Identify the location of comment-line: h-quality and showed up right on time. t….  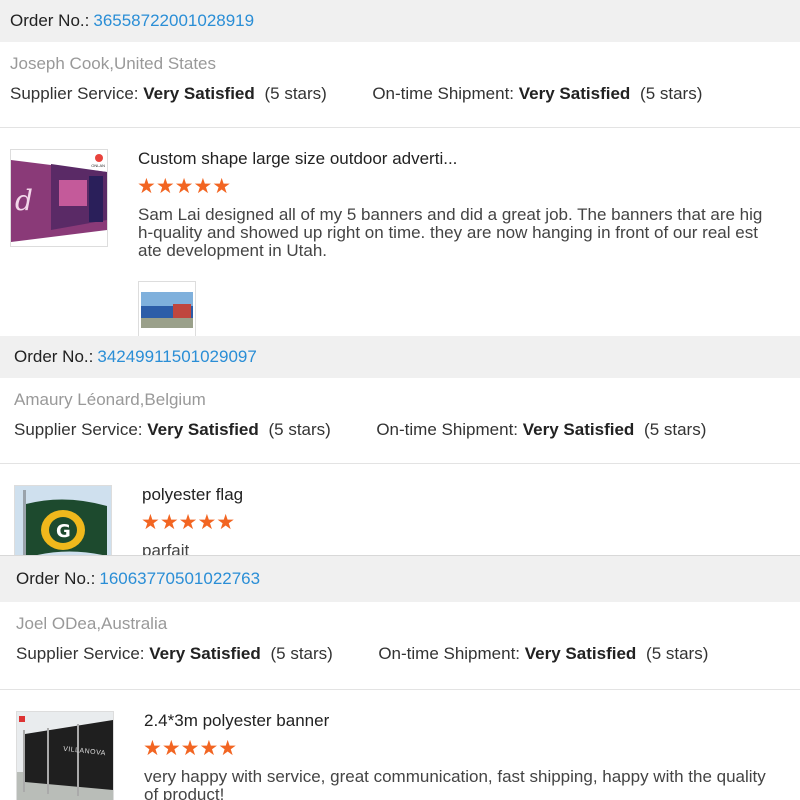
(448, 232).